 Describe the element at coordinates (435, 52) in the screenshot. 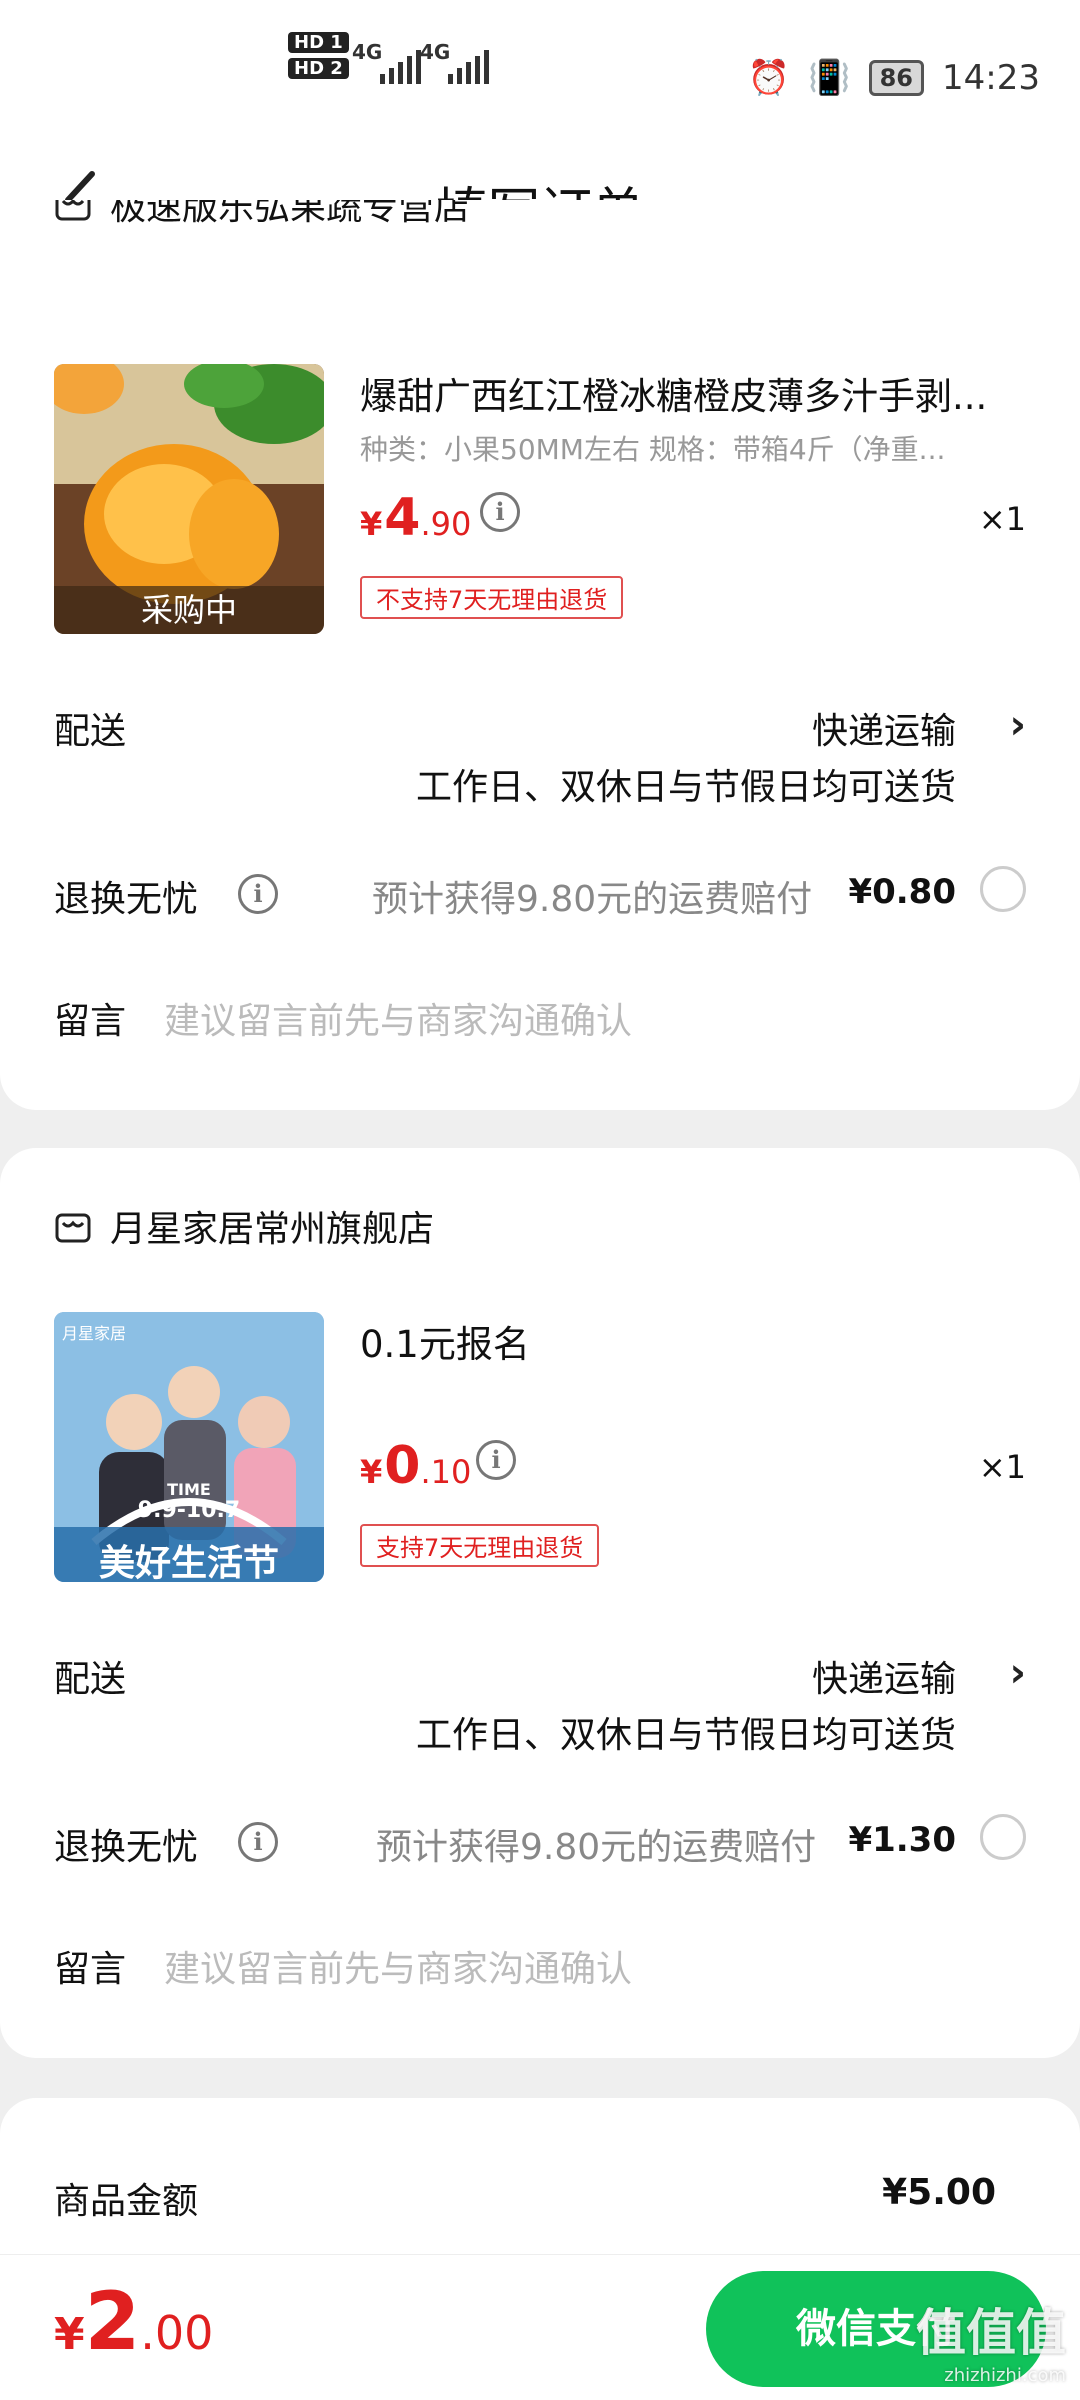

I see `network-4g-label-2: 4G` at that location.